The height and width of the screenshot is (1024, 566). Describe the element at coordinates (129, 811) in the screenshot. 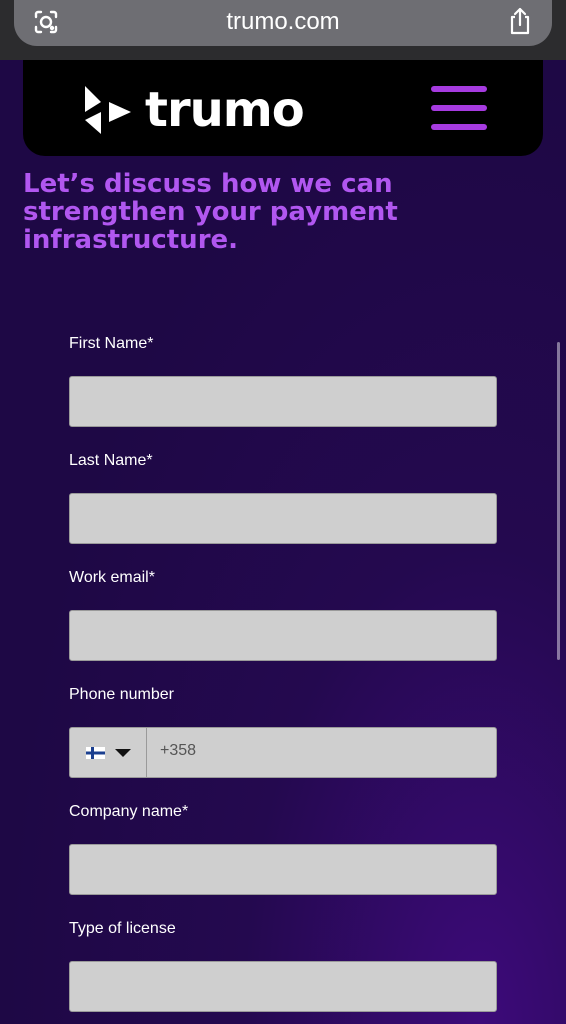

I see `company-name-label: Company name*` at that location.